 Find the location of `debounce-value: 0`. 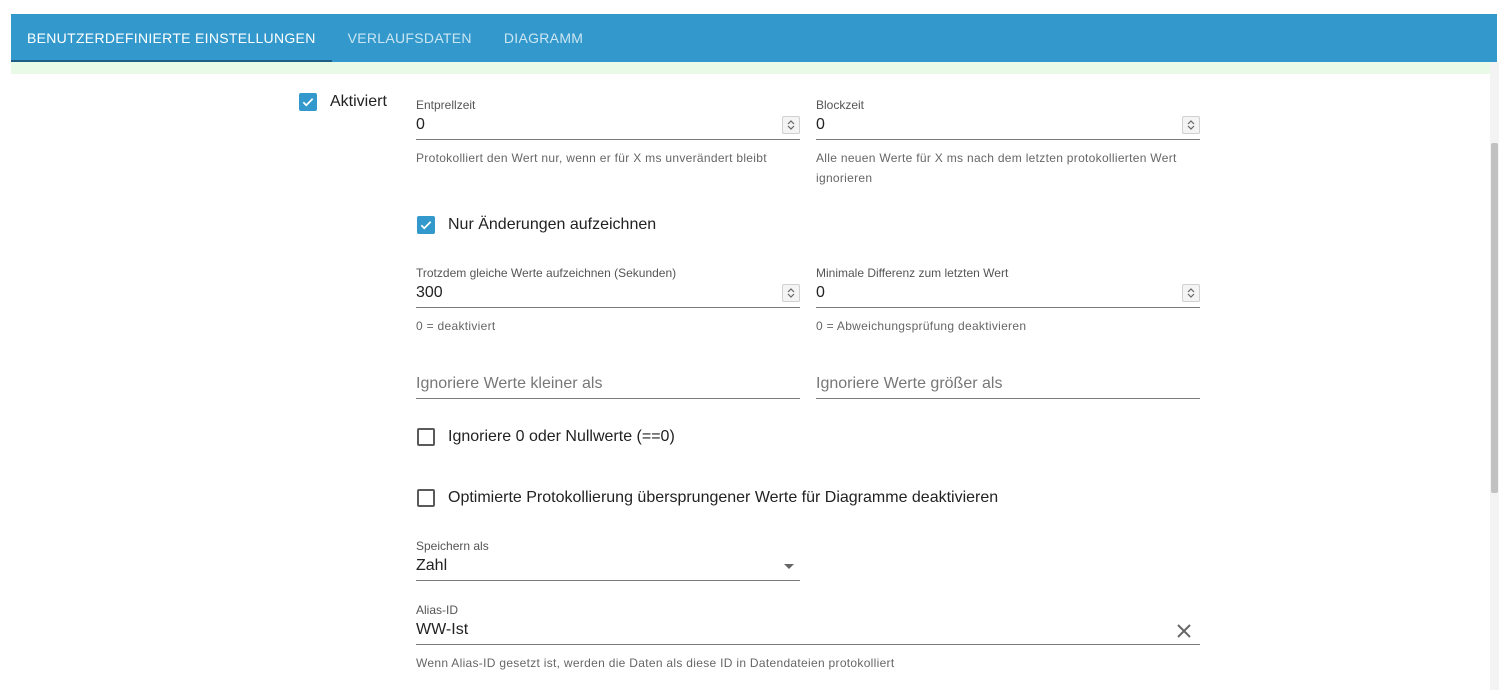

debounce-value: 0 is located at coordinates (420, 124).